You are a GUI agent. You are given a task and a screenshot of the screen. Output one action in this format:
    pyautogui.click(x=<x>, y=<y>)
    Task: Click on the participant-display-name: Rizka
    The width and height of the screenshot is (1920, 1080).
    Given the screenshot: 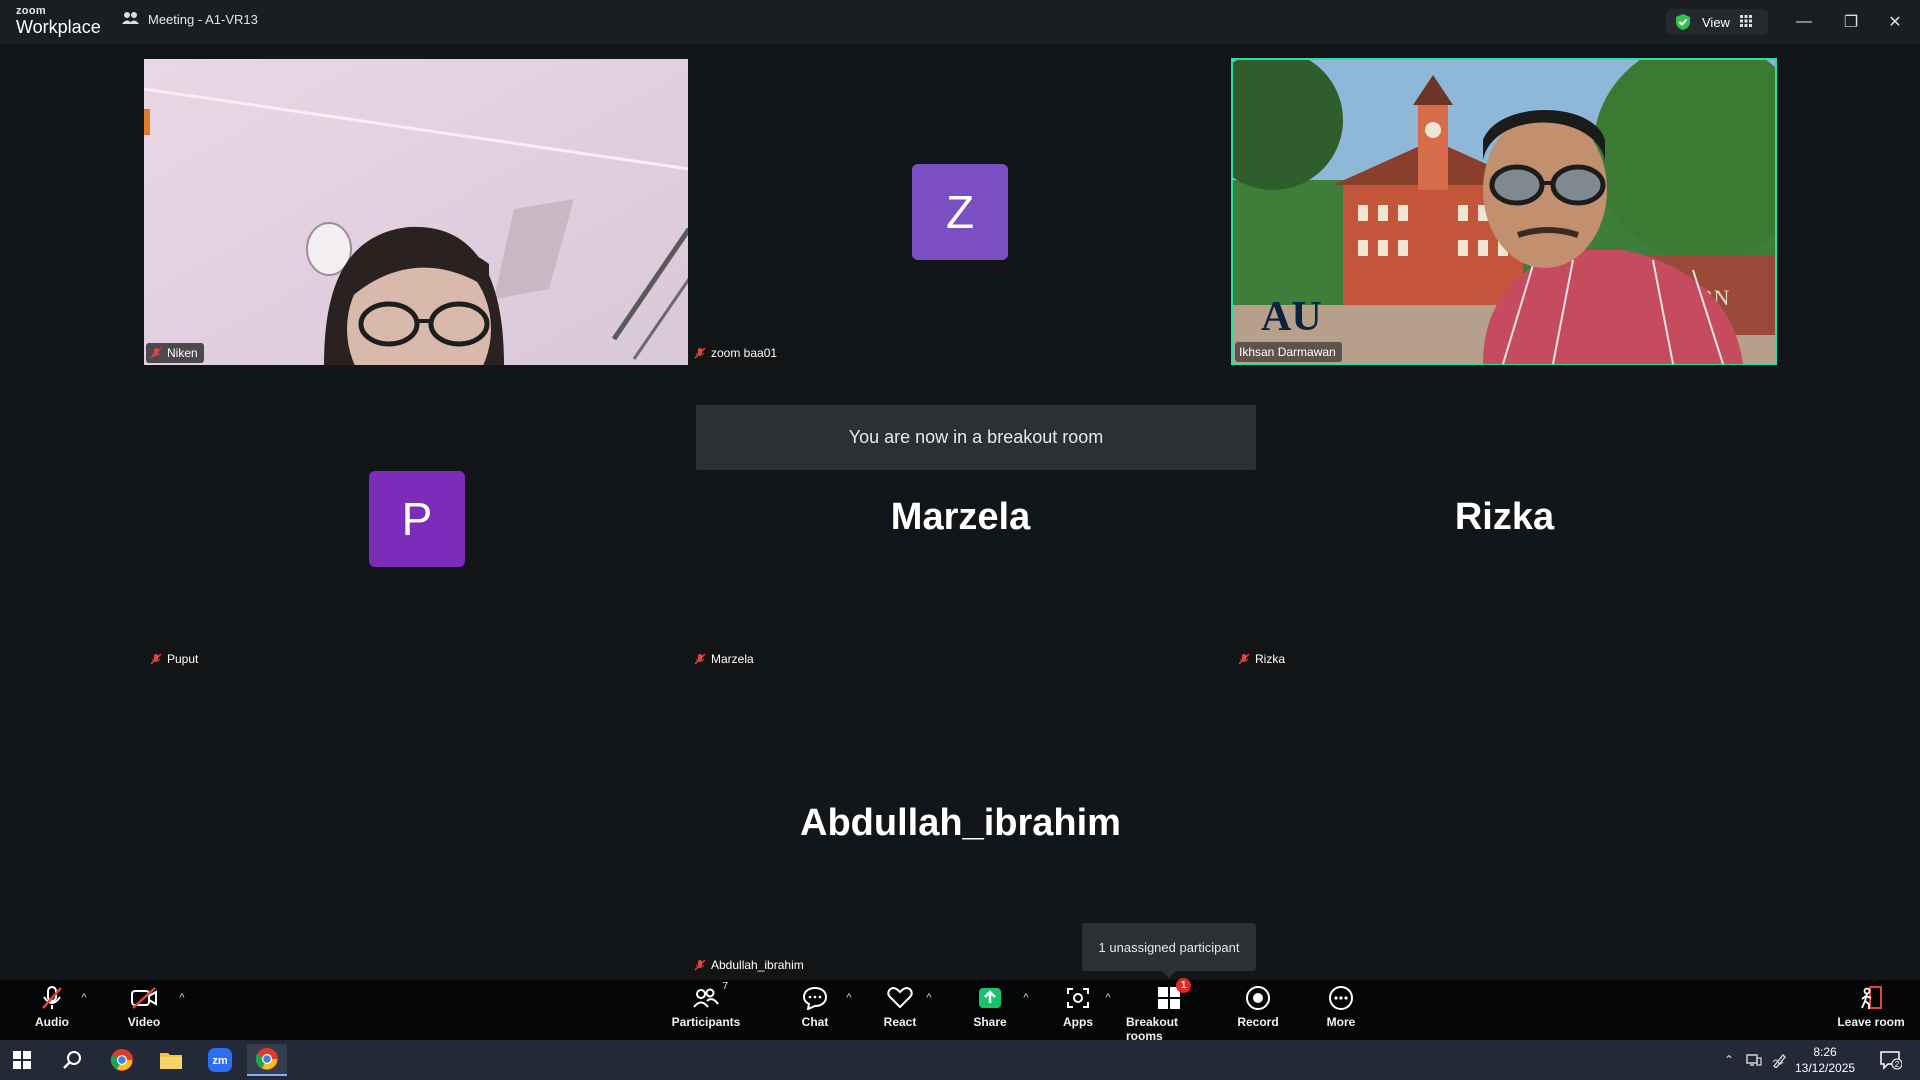 What is the action you would take?
    pyautogui.click(x=1504, y=517)
    